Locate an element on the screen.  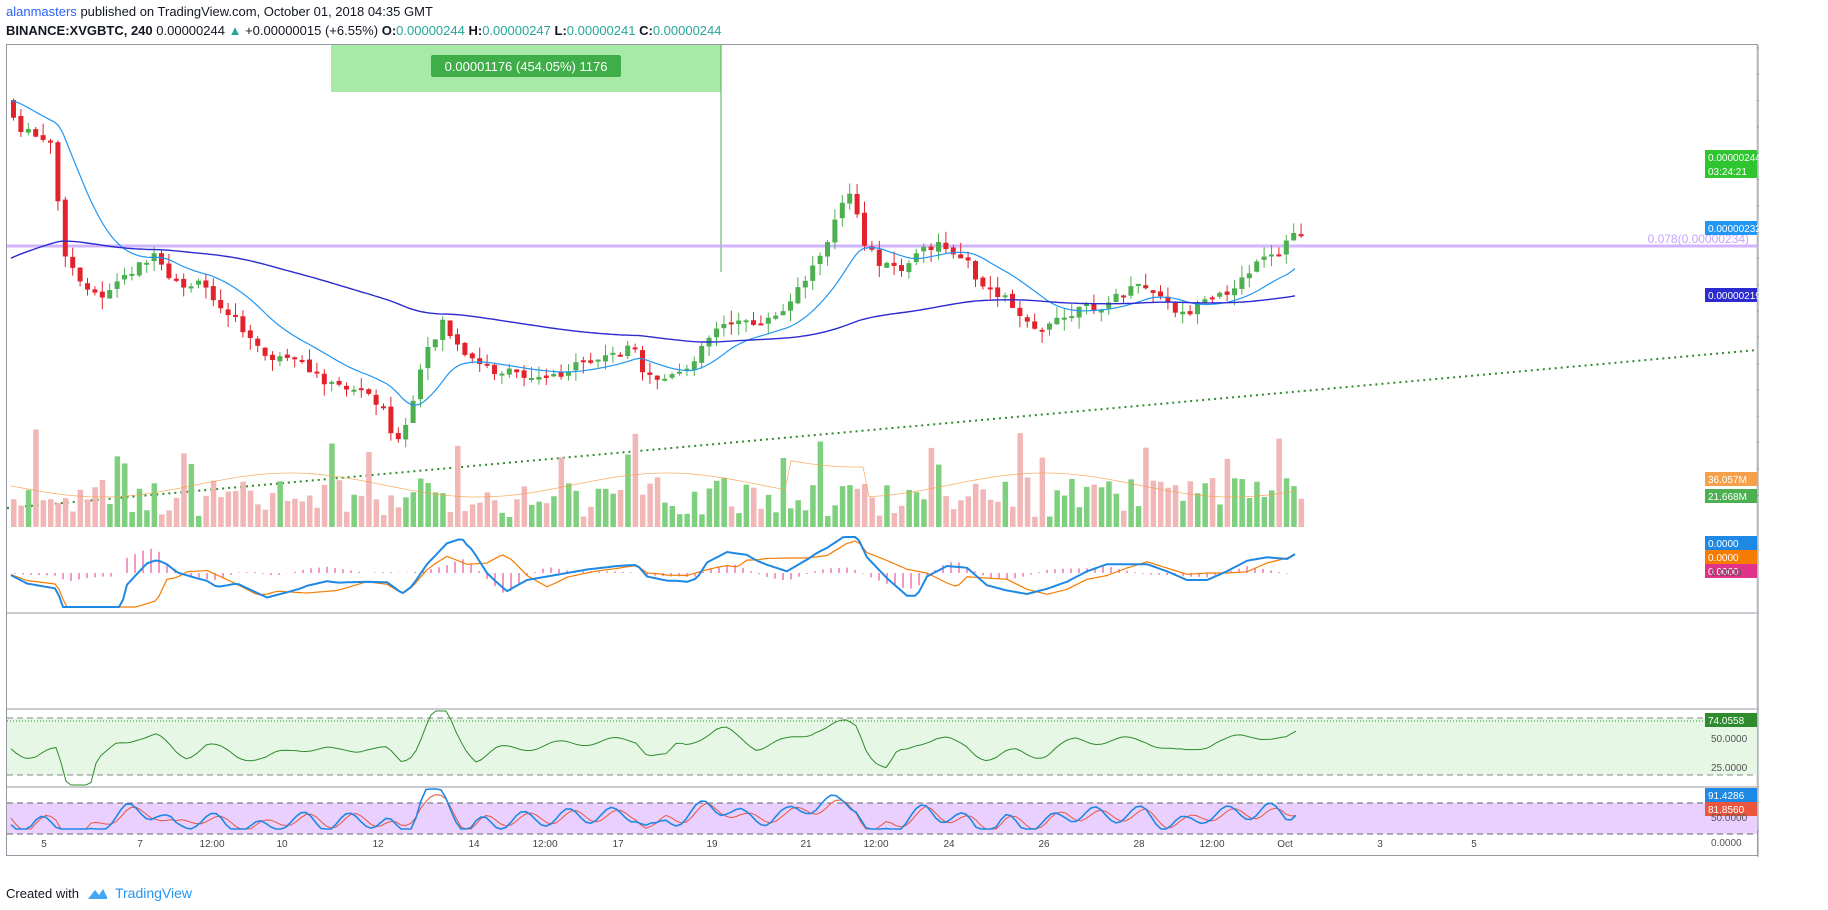
tradingview-brand: TradingView is located at coordinates (153, 893).